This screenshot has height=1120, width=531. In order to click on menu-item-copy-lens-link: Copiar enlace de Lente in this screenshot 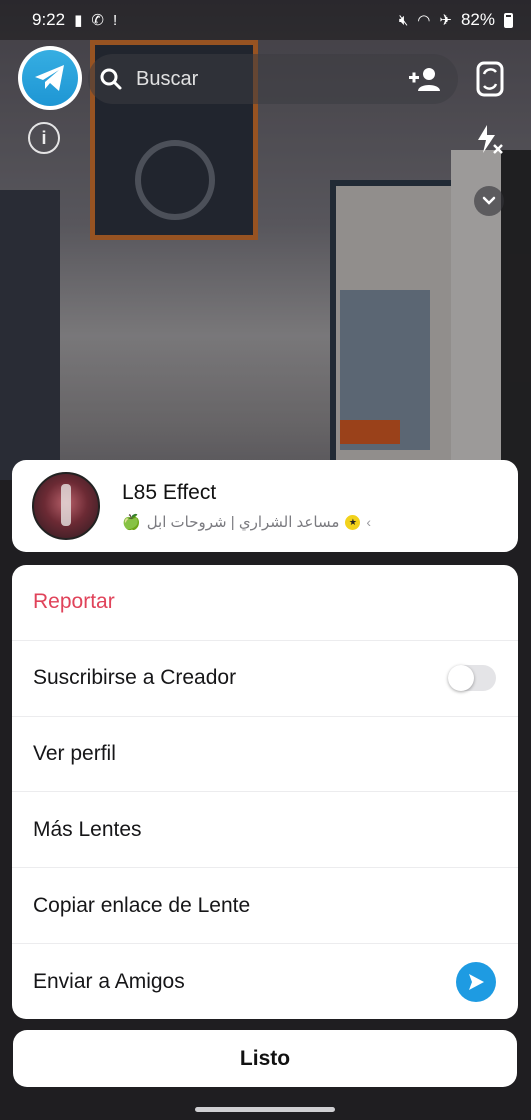, I will do `click(265, 906)`.